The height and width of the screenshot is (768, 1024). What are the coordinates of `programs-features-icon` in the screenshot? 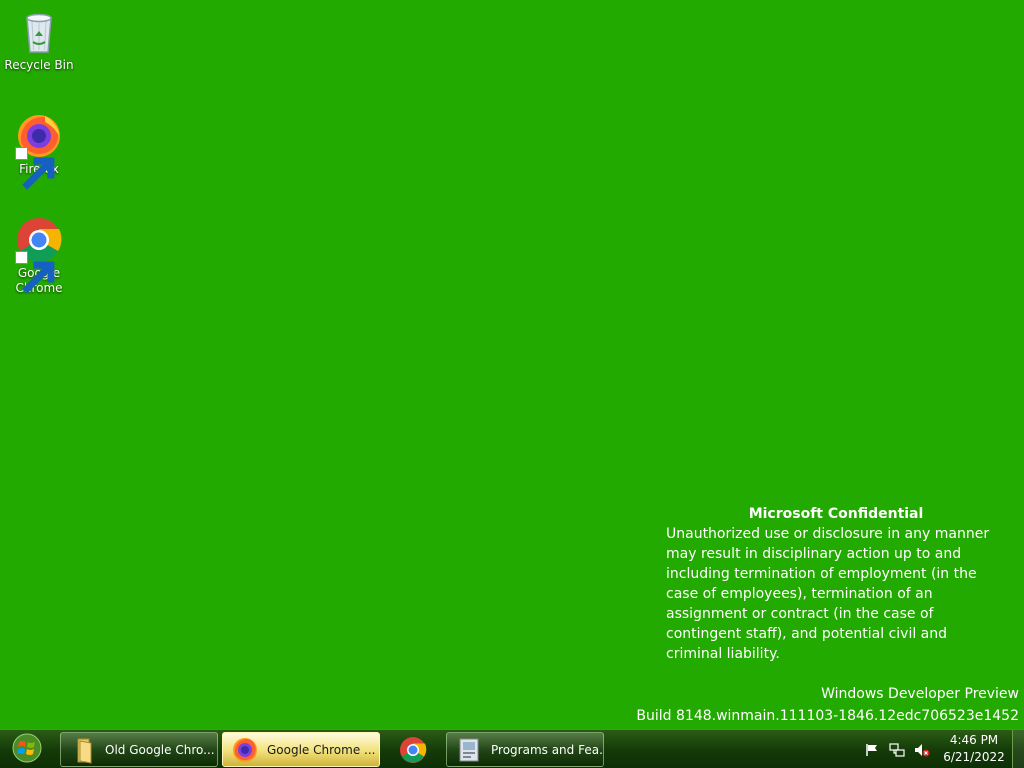 It's located at (469, 750).